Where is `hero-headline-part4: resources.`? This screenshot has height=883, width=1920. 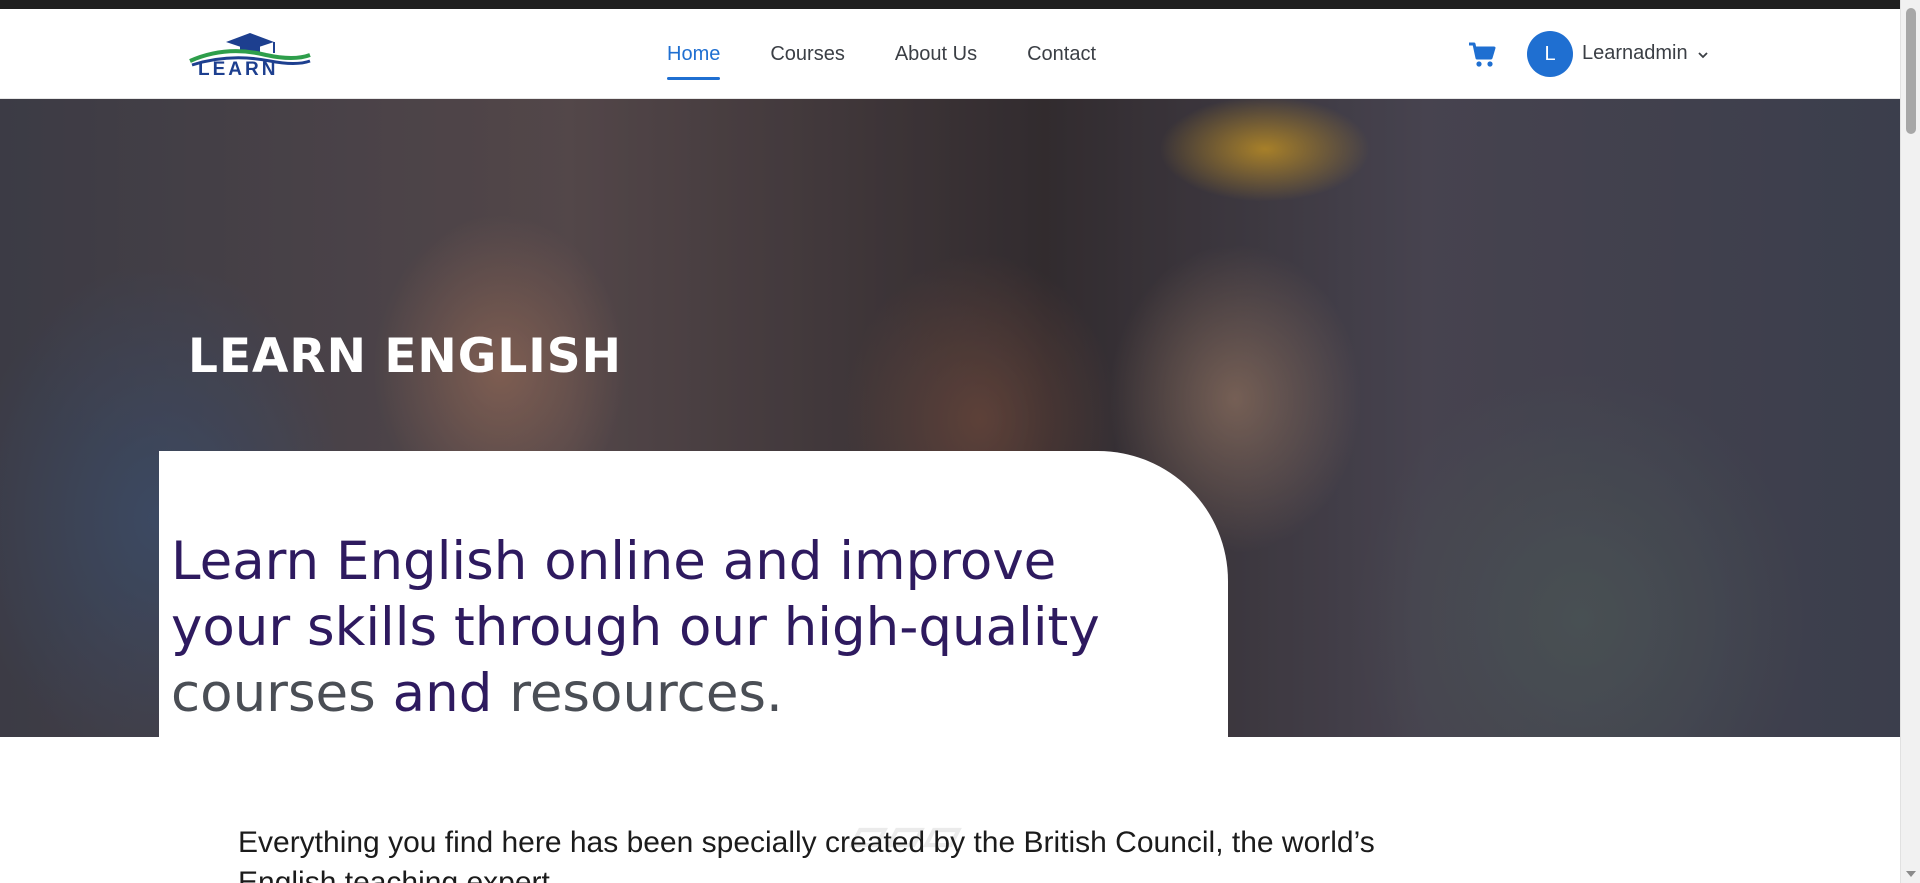
hero-headline-part4: resources. is located at coordinates (646, 693).